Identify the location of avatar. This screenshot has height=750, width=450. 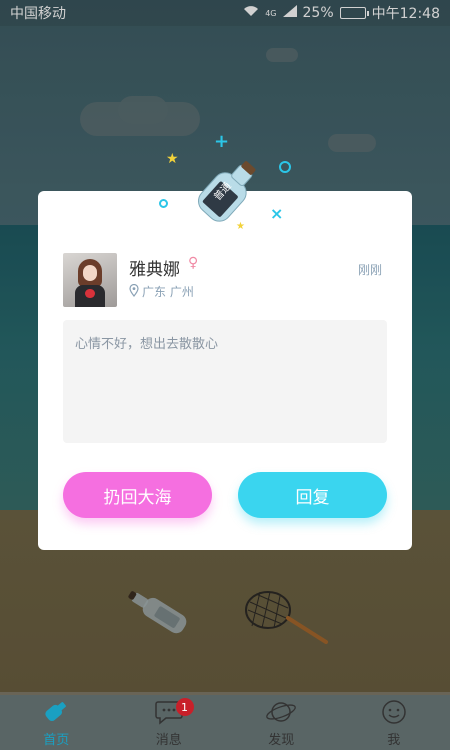
(90, 280).